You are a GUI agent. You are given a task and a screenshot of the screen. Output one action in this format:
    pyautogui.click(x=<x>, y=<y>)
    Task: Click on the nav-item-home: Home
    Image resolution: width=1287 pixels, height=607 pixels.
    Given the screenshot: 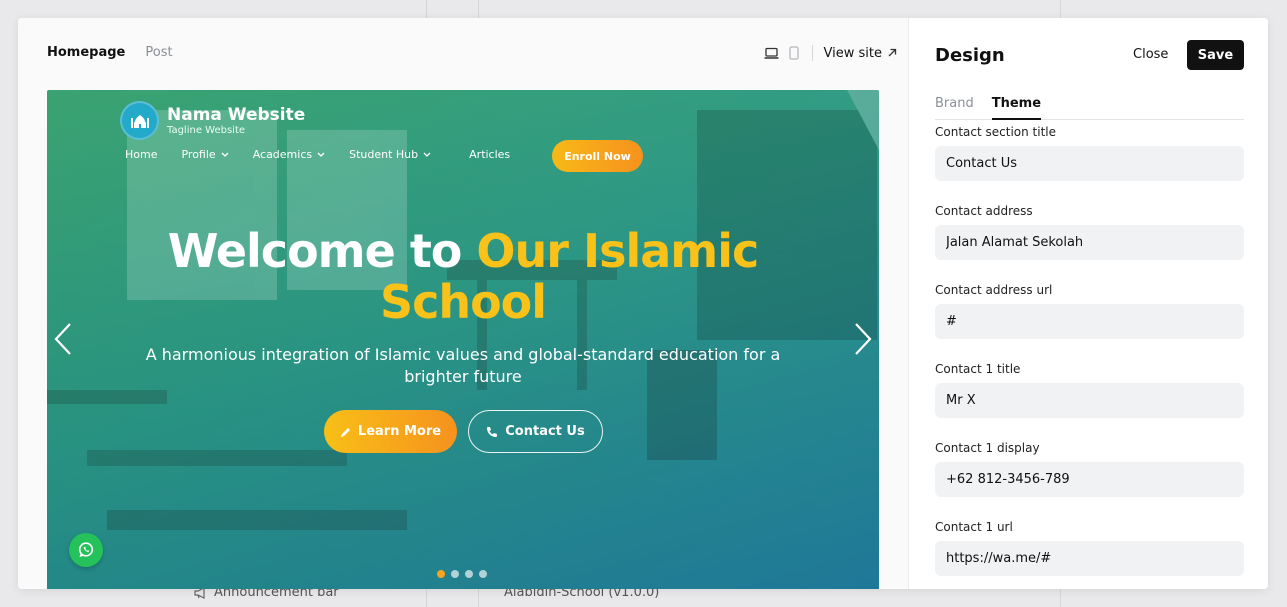 What is the action you would take?
    pyautogui.click(x=141, y=154)
    